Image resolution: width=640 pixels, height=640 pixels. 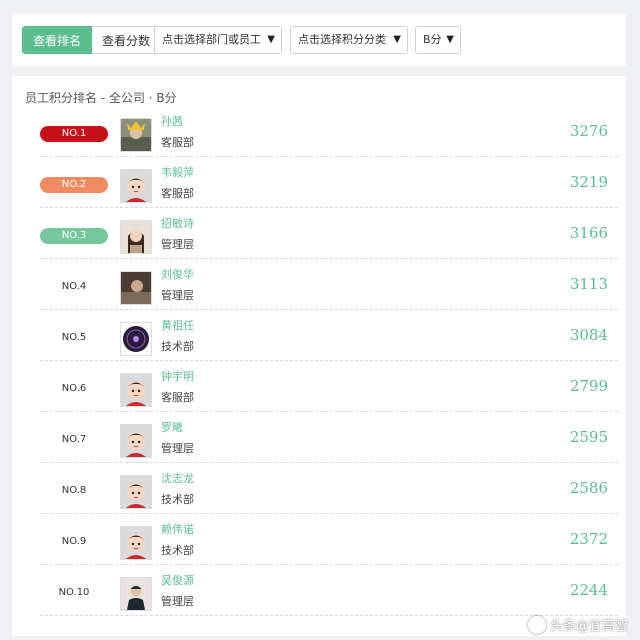 I want to click on ranking-row: NO.2 韦毅萍 客服部 3219, so click(x=329, y=182).